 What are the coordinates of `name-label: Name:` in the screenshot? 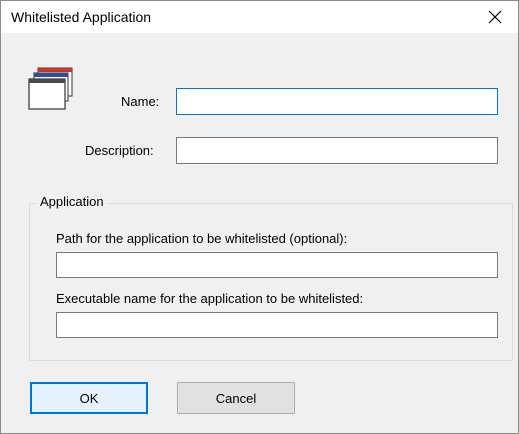 It's located at (140, 101).